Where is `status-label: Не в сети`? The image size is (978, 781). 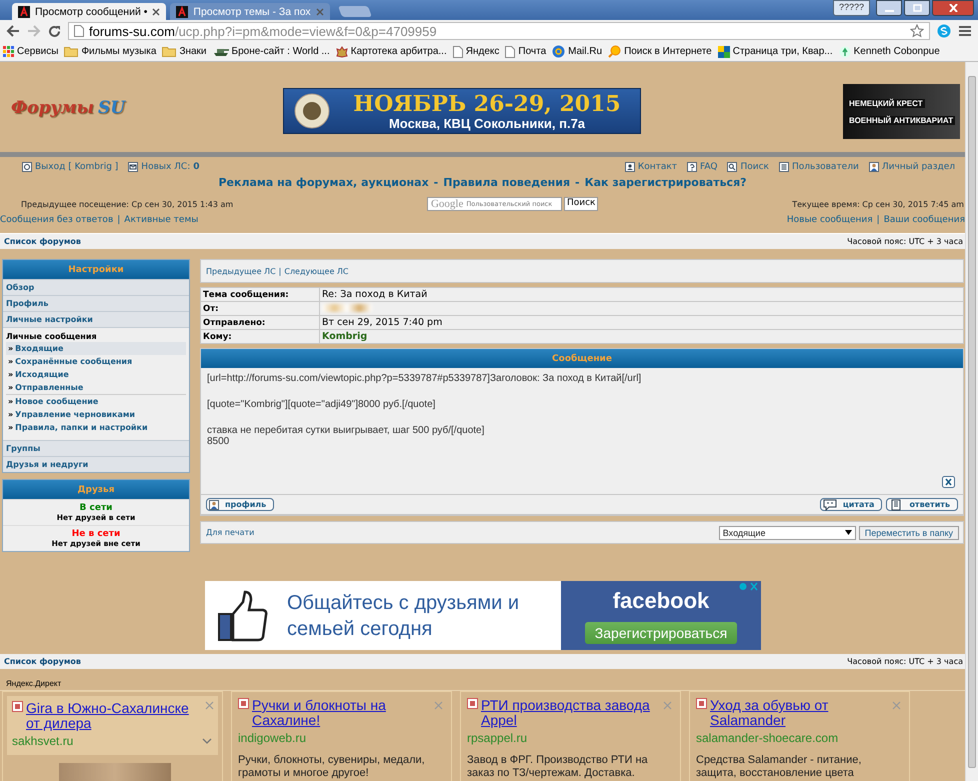 status-label: Не в сети is located at coordinates (96, 534).